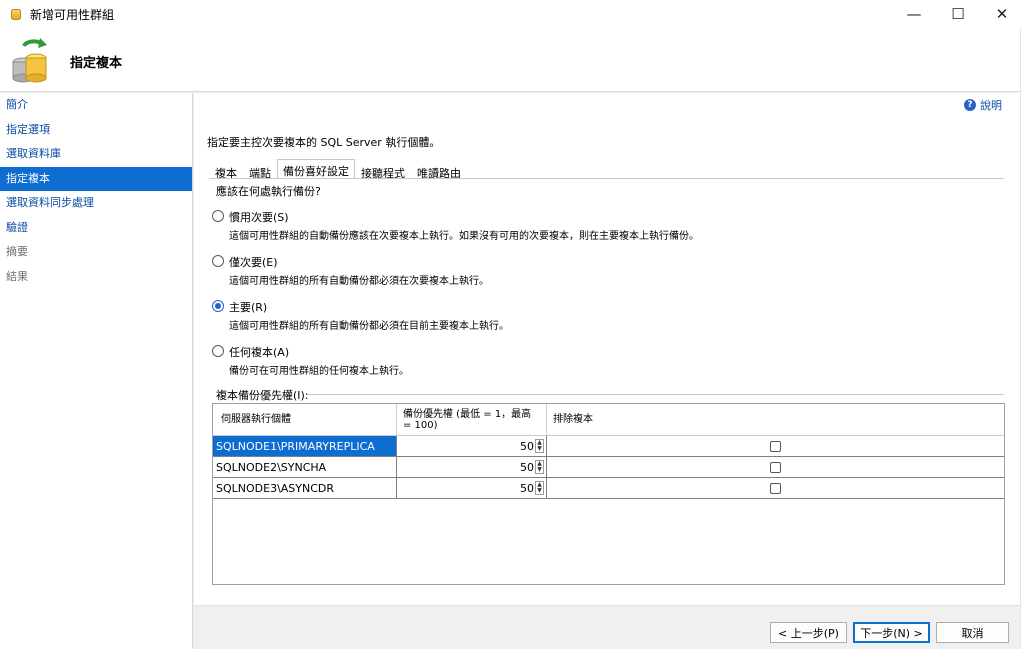  Describe the element at coordinates (218, 351) in the screenshot. I see `radio-any-replica` at that location.